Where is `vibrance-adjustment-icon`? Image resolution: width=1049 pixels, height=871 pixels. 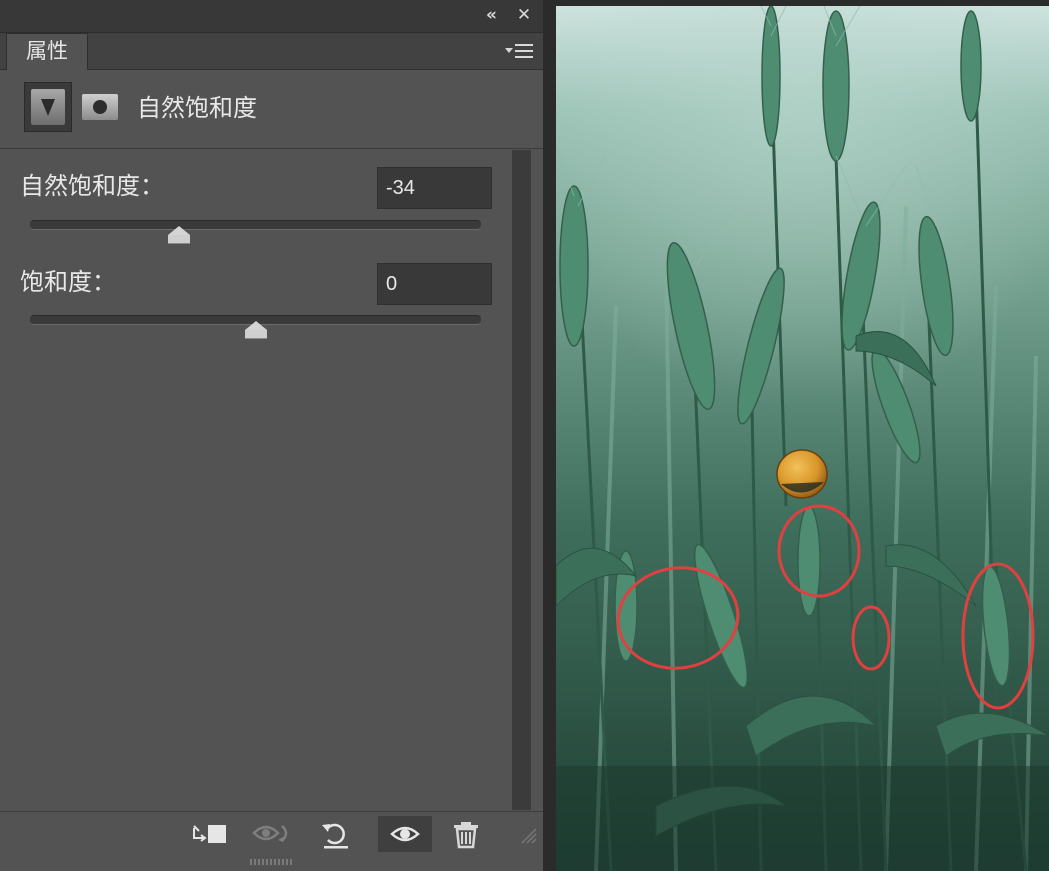 vibrance-adjustment-icon is located at coordinates (48, 107).